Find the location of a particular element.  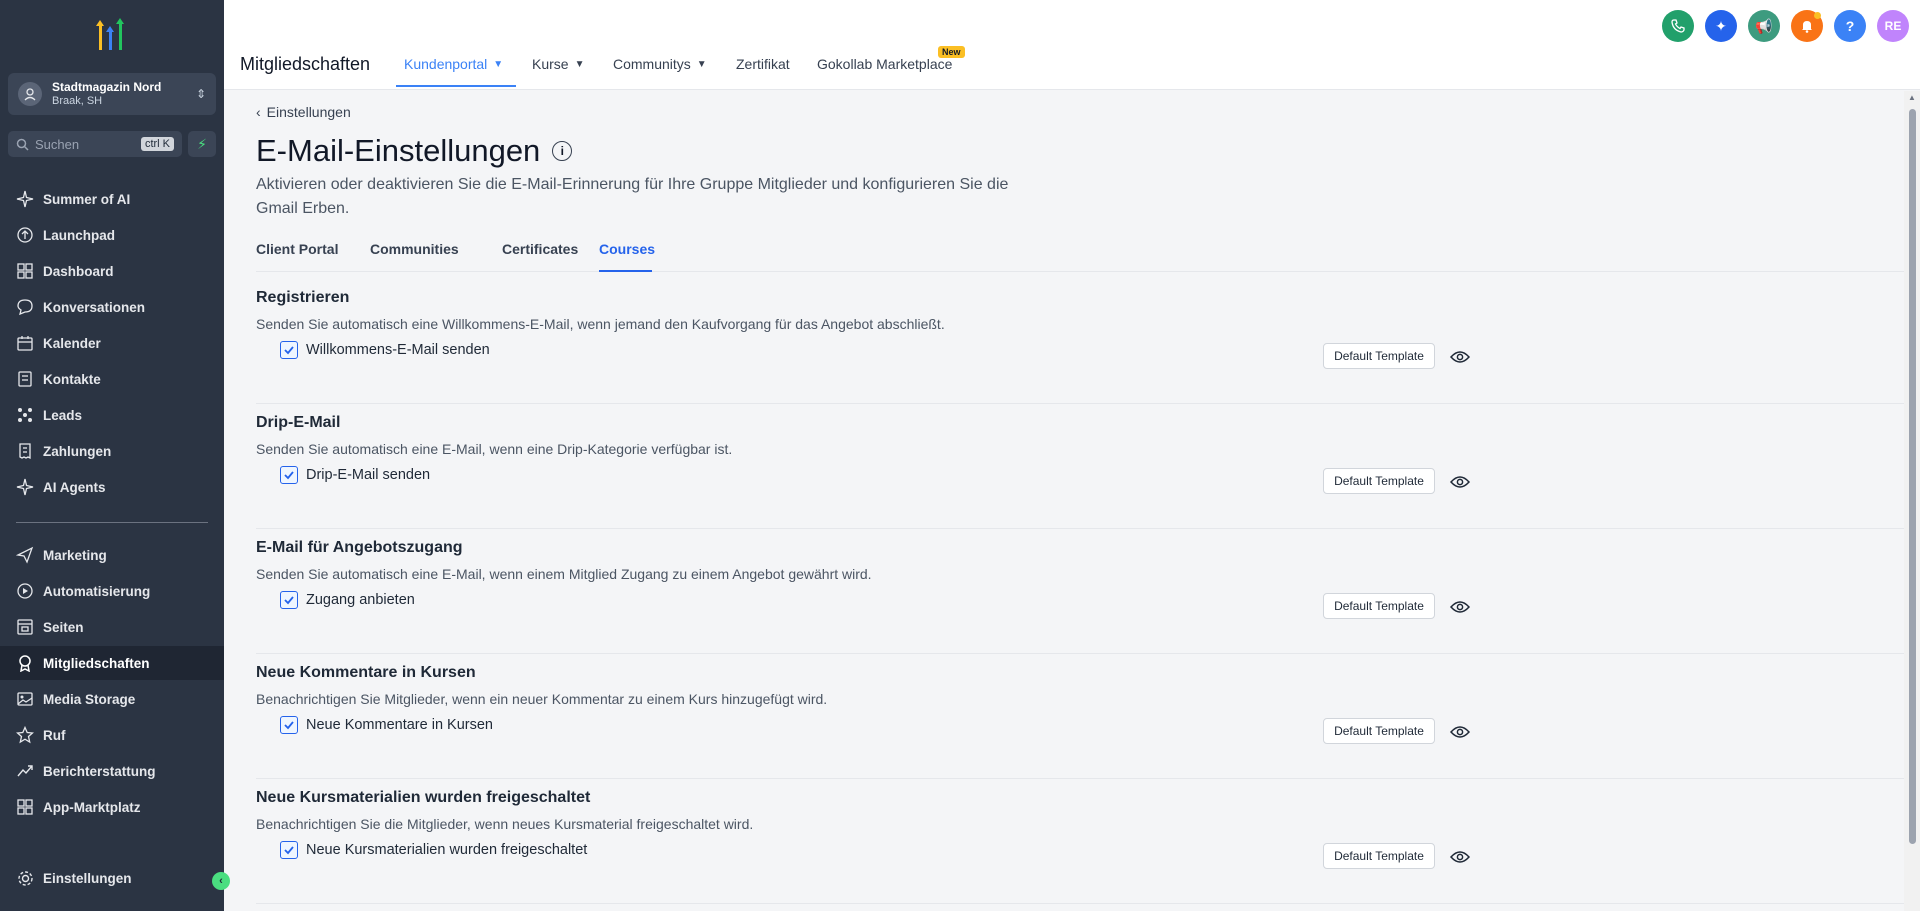

sidebar-item-leads: Leads is located at coordinates (112, 415).